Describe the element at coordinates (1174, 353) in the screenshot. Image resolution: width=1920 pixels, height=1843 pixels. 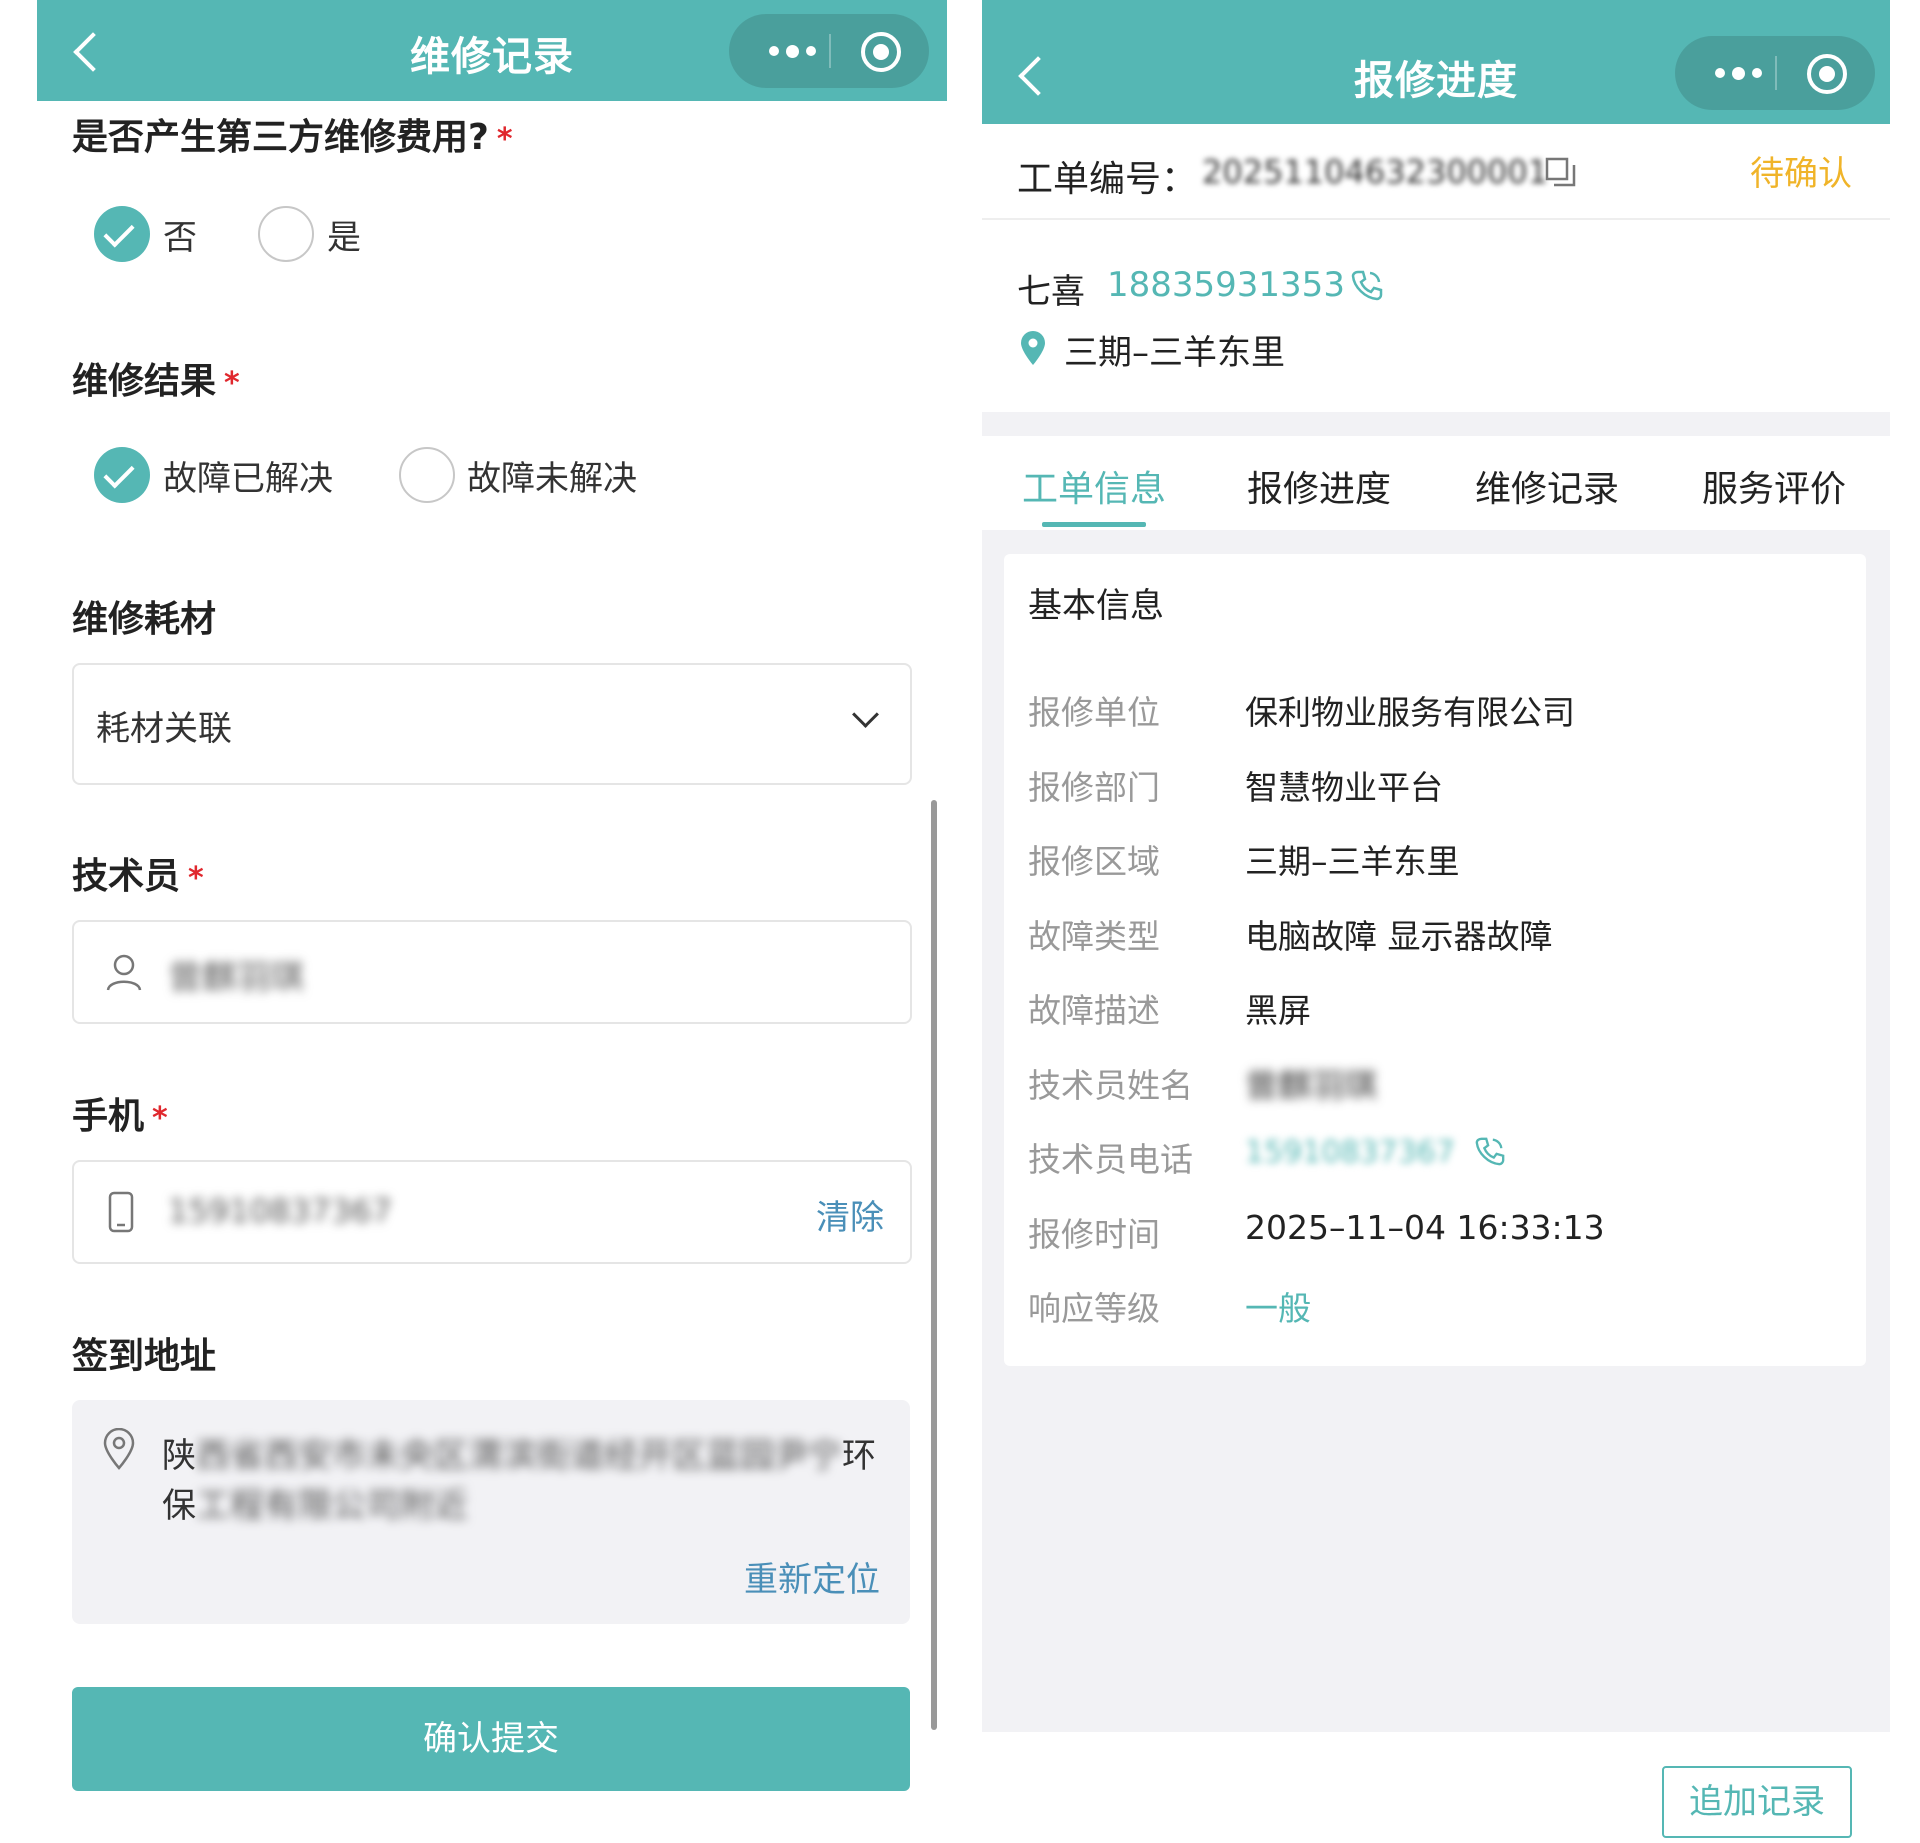
I see `contact-location: 三期–三羊东里` at that location.